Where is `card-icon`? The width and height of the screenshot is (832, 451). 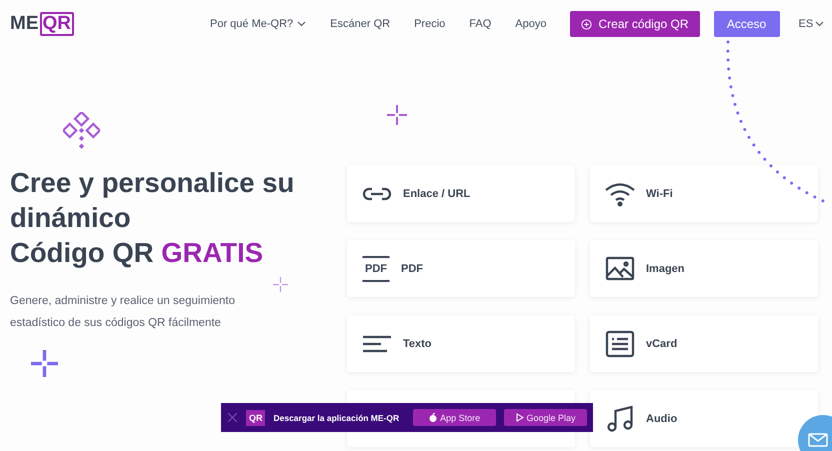 card-icon is located at coordinates (620, 344).